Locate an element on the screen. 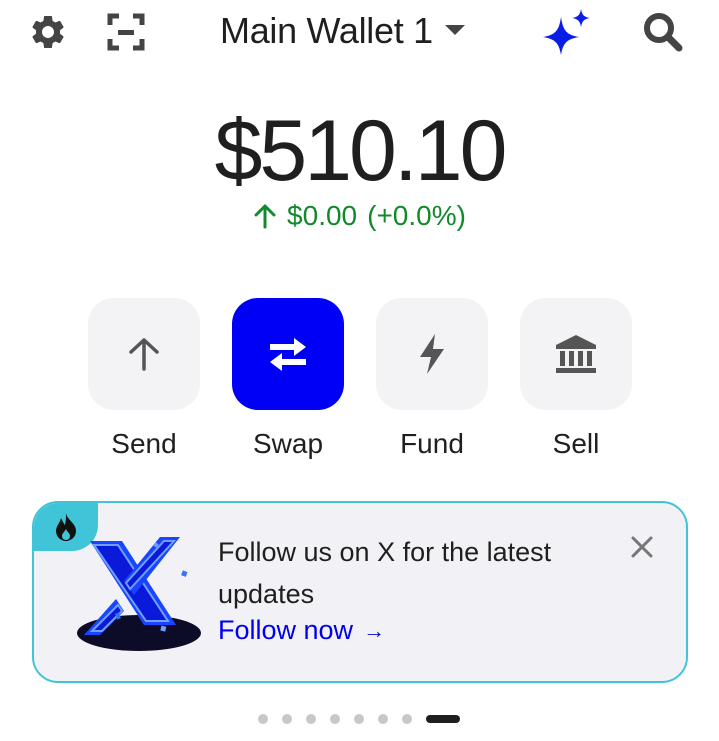  assistant-button is located at coordinates (567, 32).